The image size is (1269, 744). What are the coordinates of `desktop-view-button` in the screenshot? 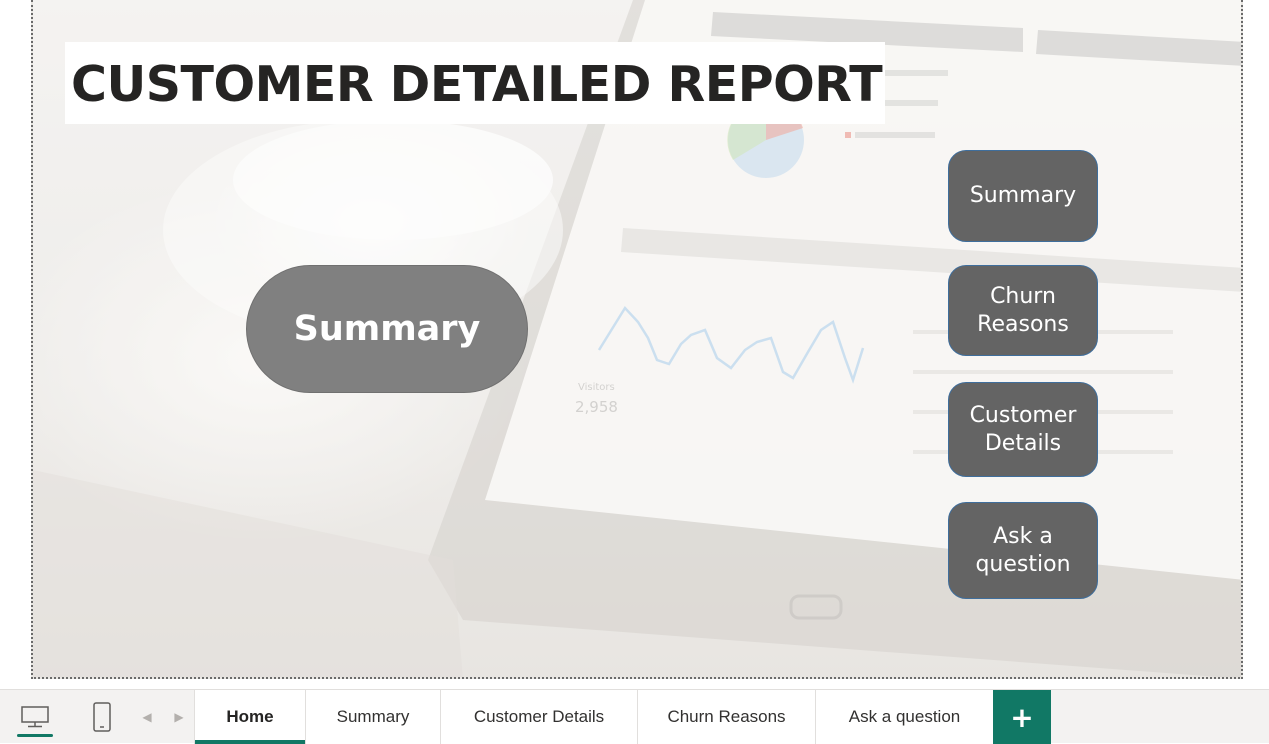 It's located at (35, 716).